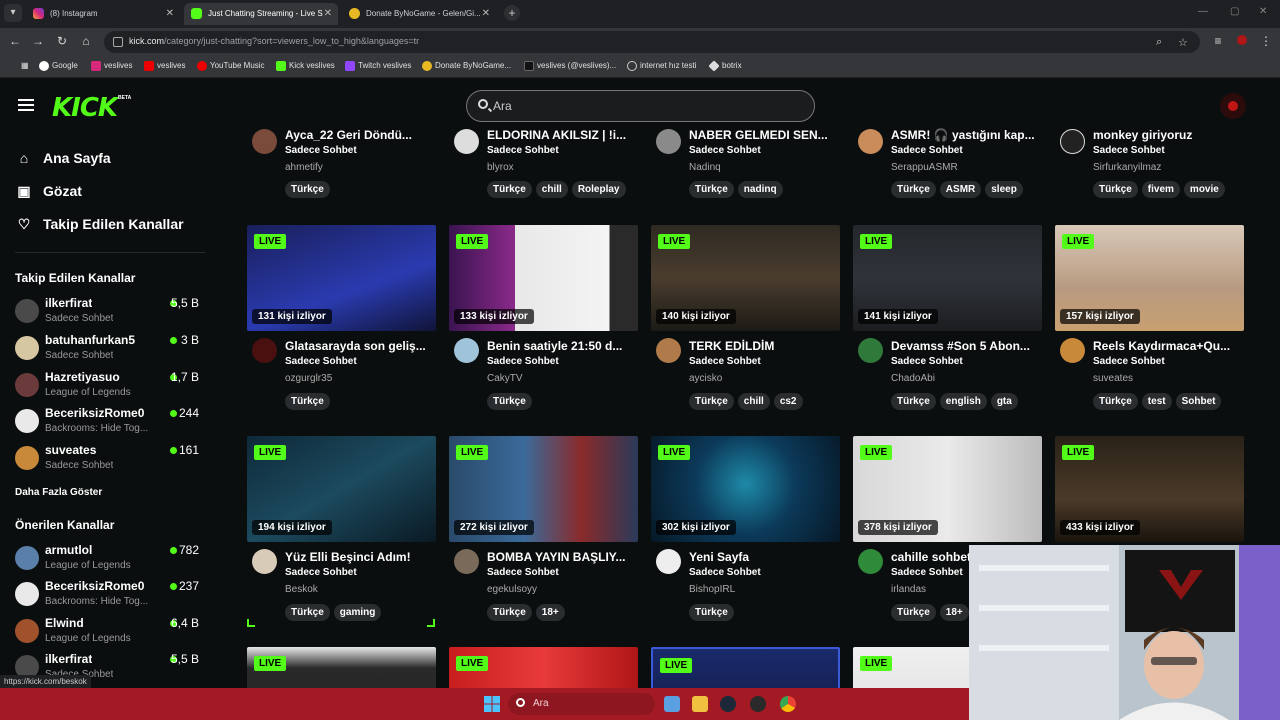  I want to click on bookmark-instagram: veslives, so click(111, 66).